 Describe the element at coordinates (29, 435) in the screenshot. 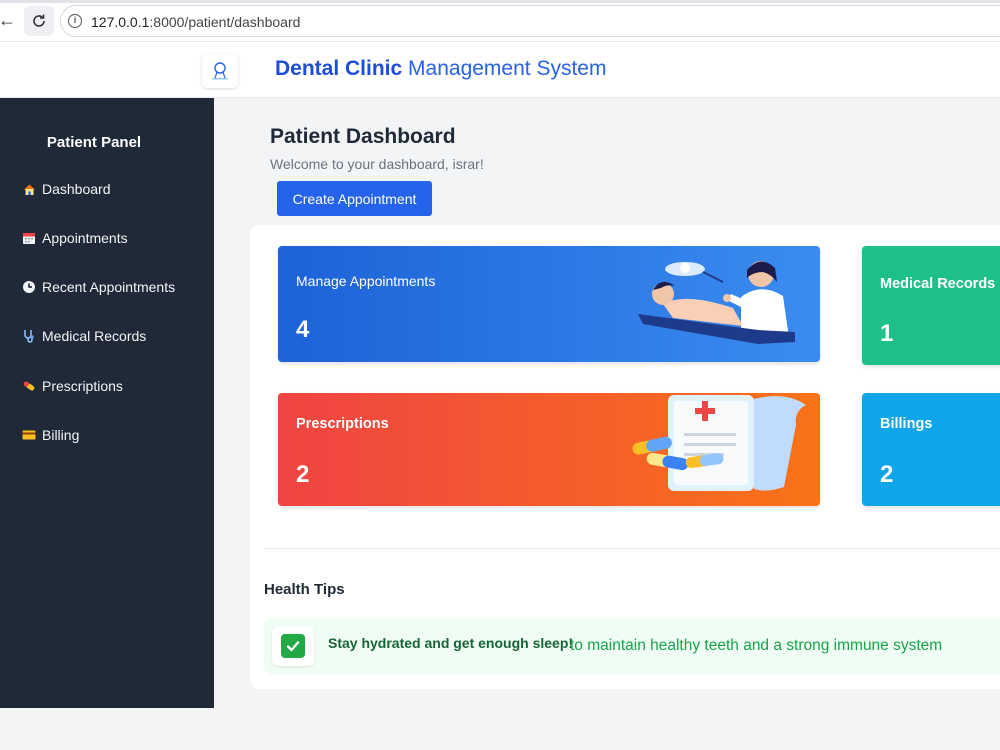

I see `credit-card-icon` at that location.